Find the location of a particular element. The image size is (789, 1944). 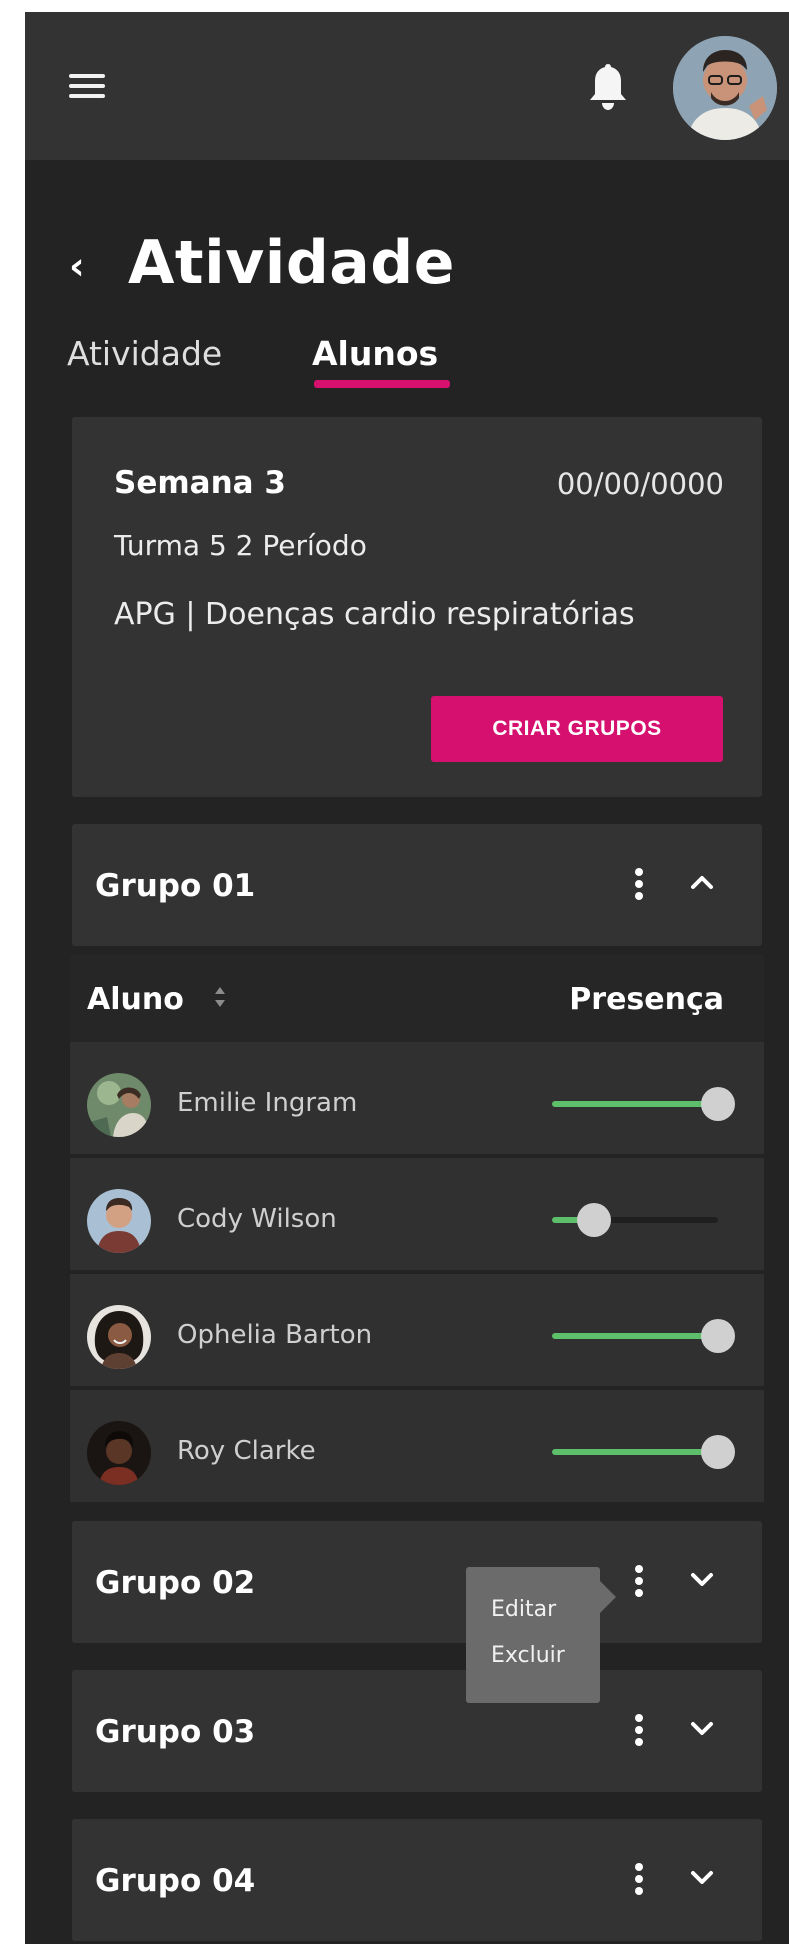

student-name: Cody Wilson is located at coordinates (257, 1219).